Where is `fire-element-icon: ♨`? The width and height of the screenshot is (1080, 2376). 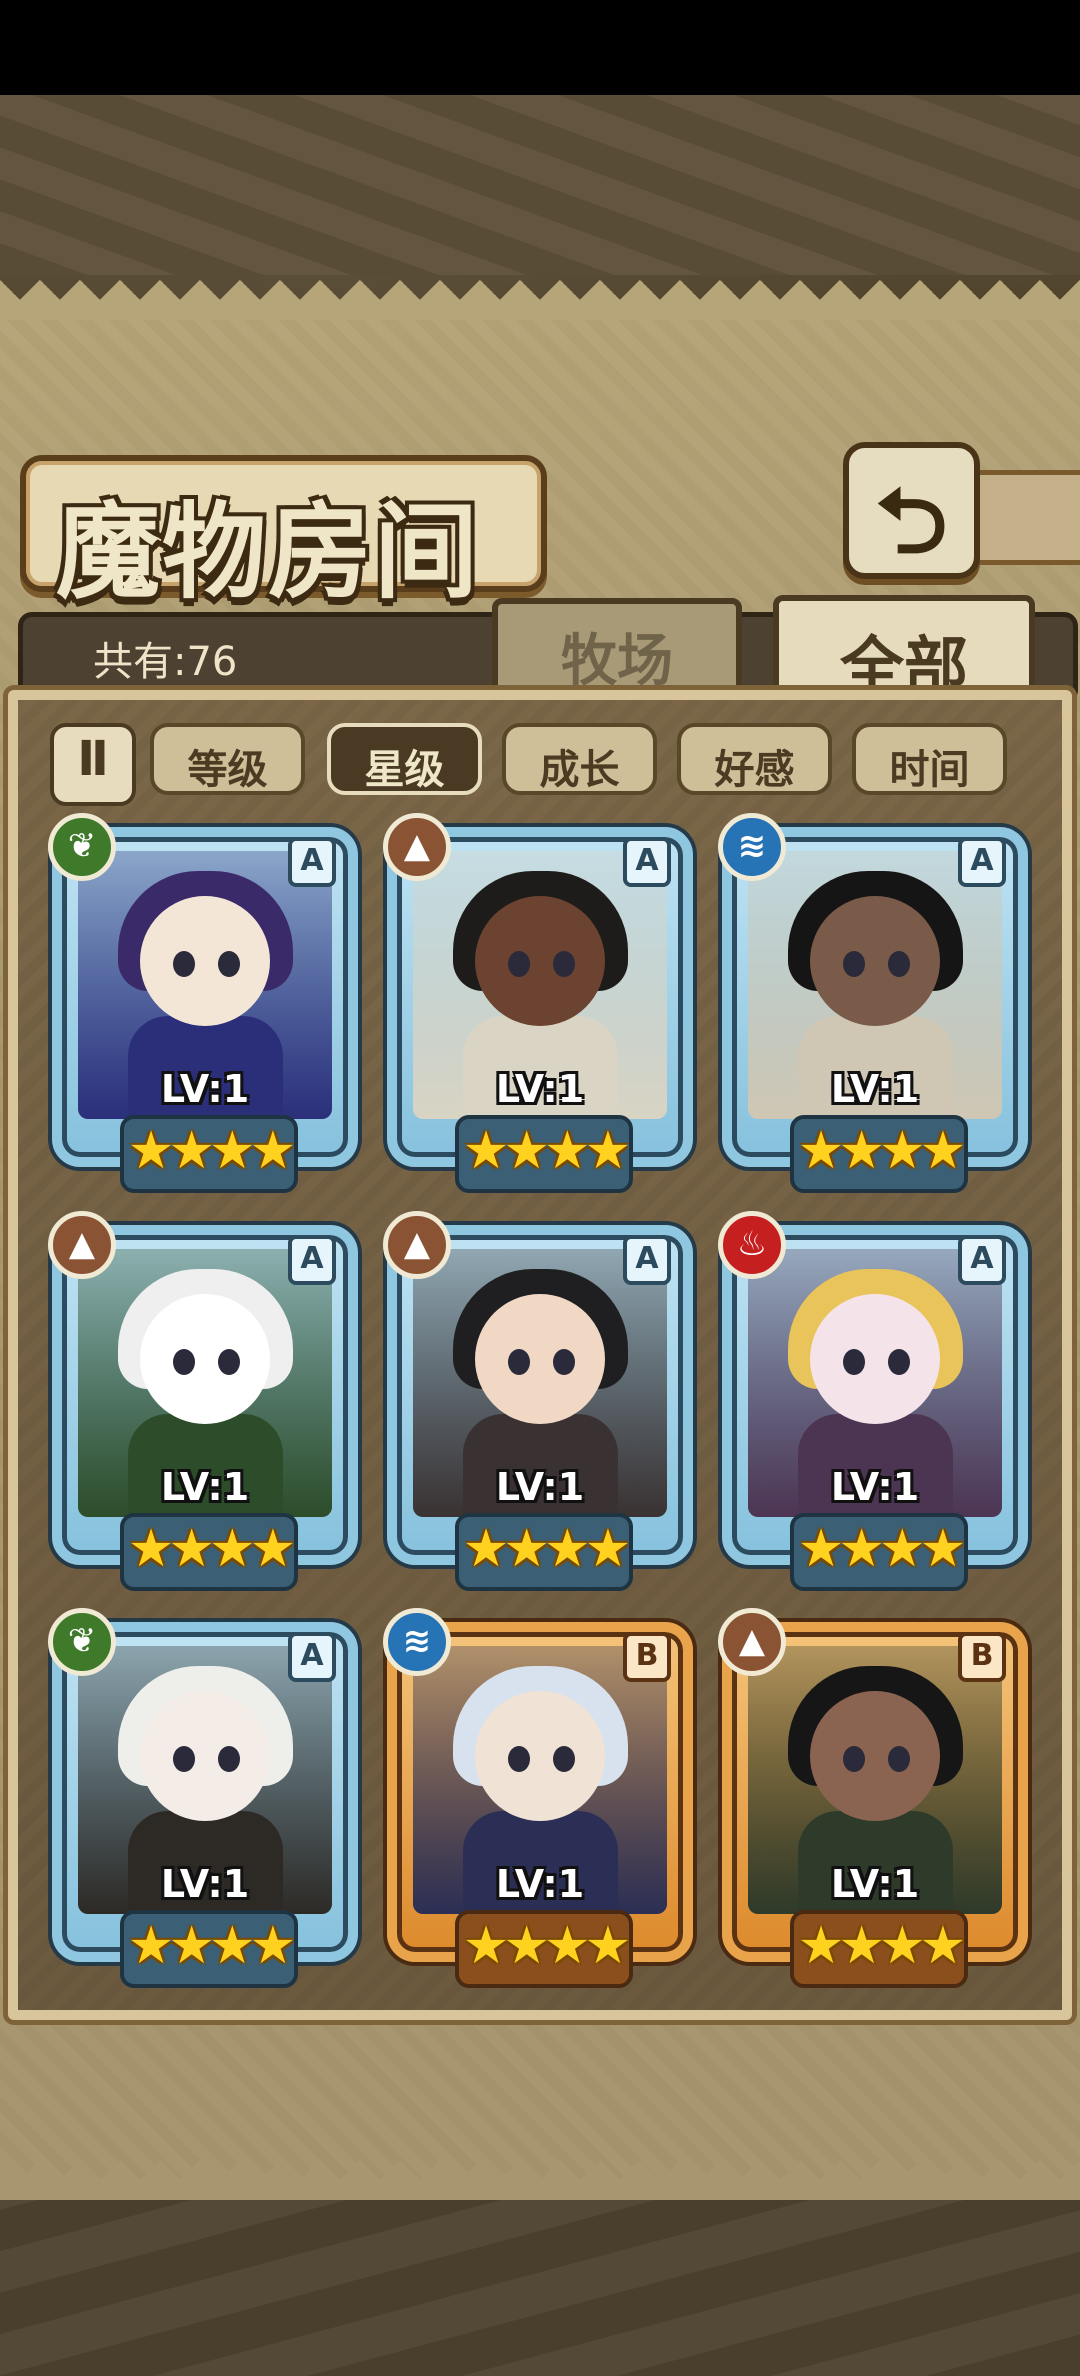
fire-element-icon: ♨ is located at coordinates (752, 1245).